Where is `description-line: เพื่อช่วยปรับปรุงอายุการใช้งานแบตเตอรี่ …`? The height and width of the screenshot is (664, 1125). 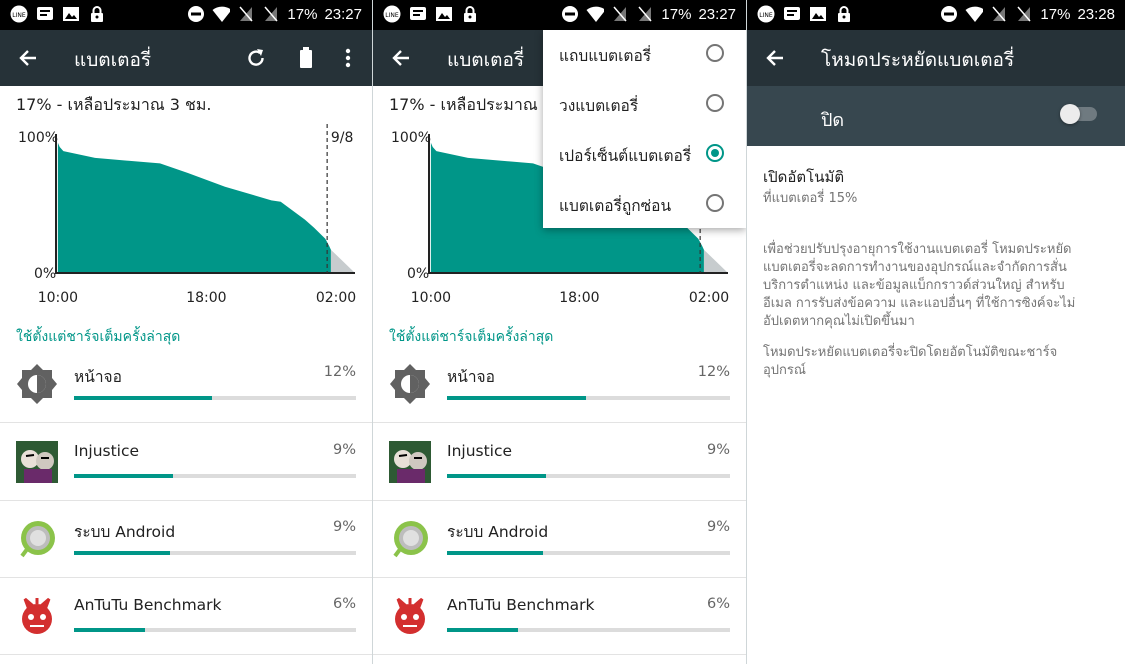
description-line: เพื่อช่วยปรับปรุงอายุการใช้งานแบตเตอรี่ … is located at coordinates (917, 249).